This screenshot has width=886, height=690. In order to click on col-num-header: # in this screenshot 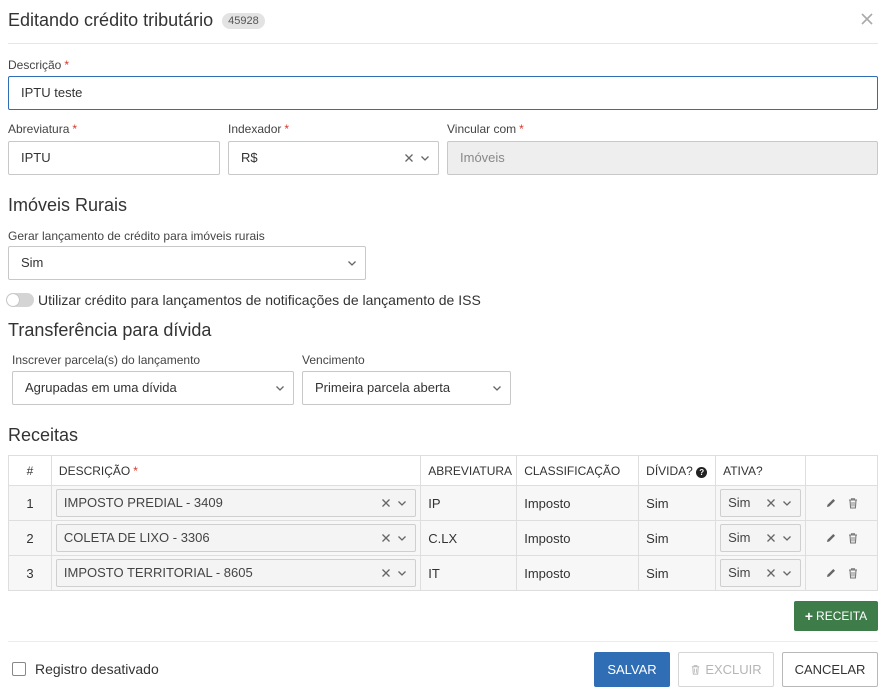, I will do `click(30, 470)`.